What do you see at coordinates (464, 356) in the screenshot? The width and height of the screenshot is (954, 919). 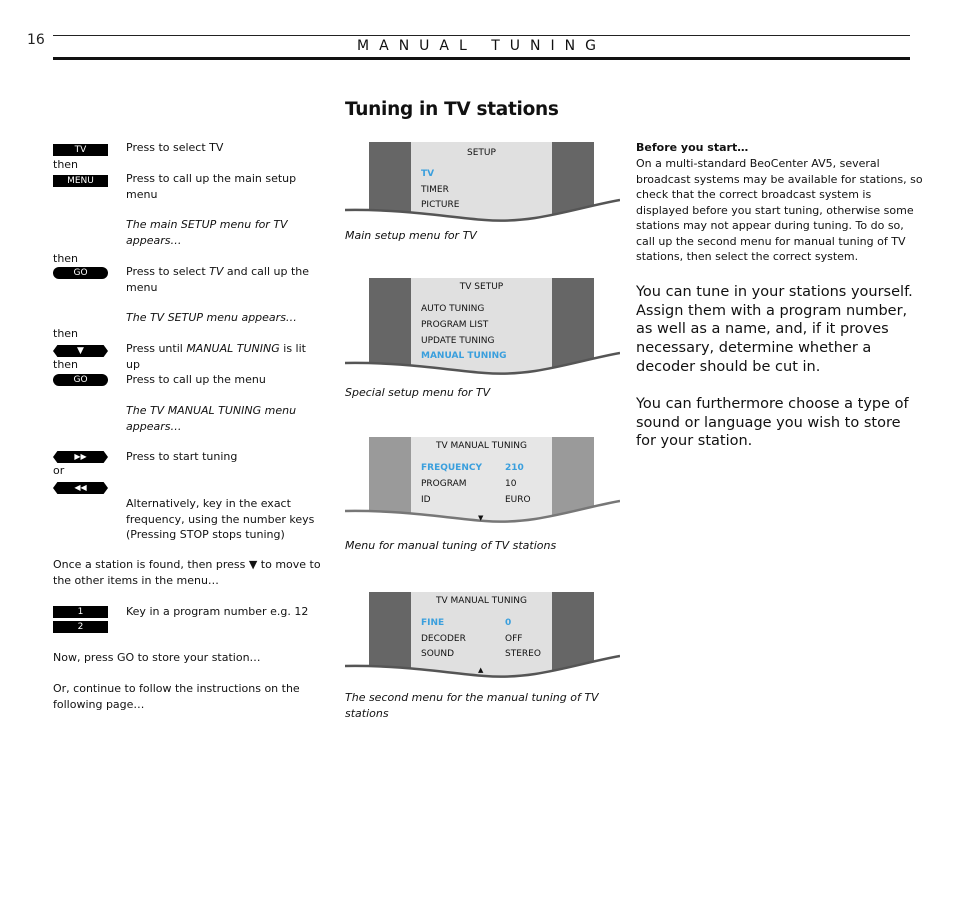 I see `menu-item-manual-tuning: MANUAL TUNING` at bounding box center [464, 356].